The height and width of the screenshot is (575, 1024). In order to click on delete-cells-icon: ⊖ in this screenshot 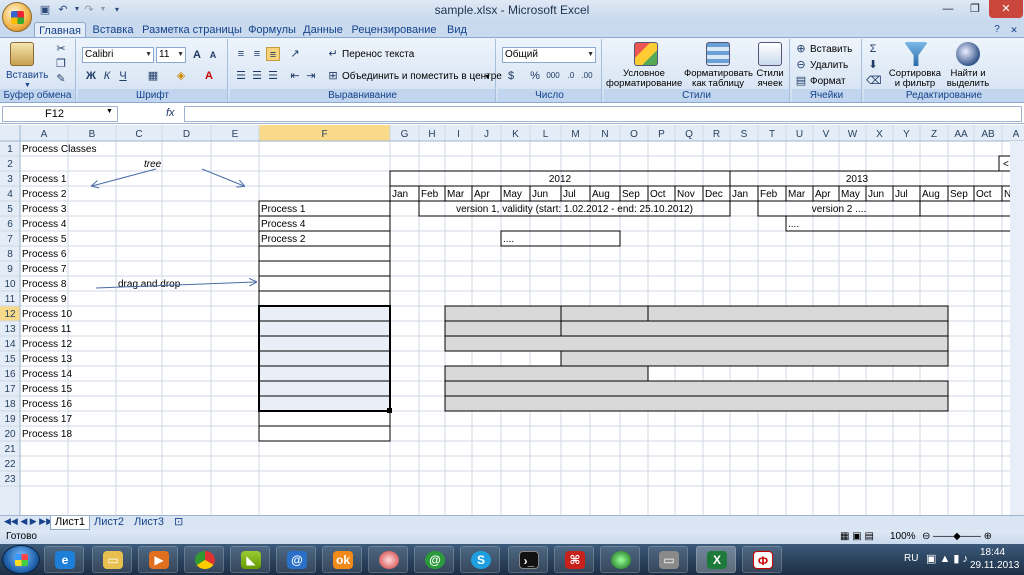, I will do `click(801, 65)`.